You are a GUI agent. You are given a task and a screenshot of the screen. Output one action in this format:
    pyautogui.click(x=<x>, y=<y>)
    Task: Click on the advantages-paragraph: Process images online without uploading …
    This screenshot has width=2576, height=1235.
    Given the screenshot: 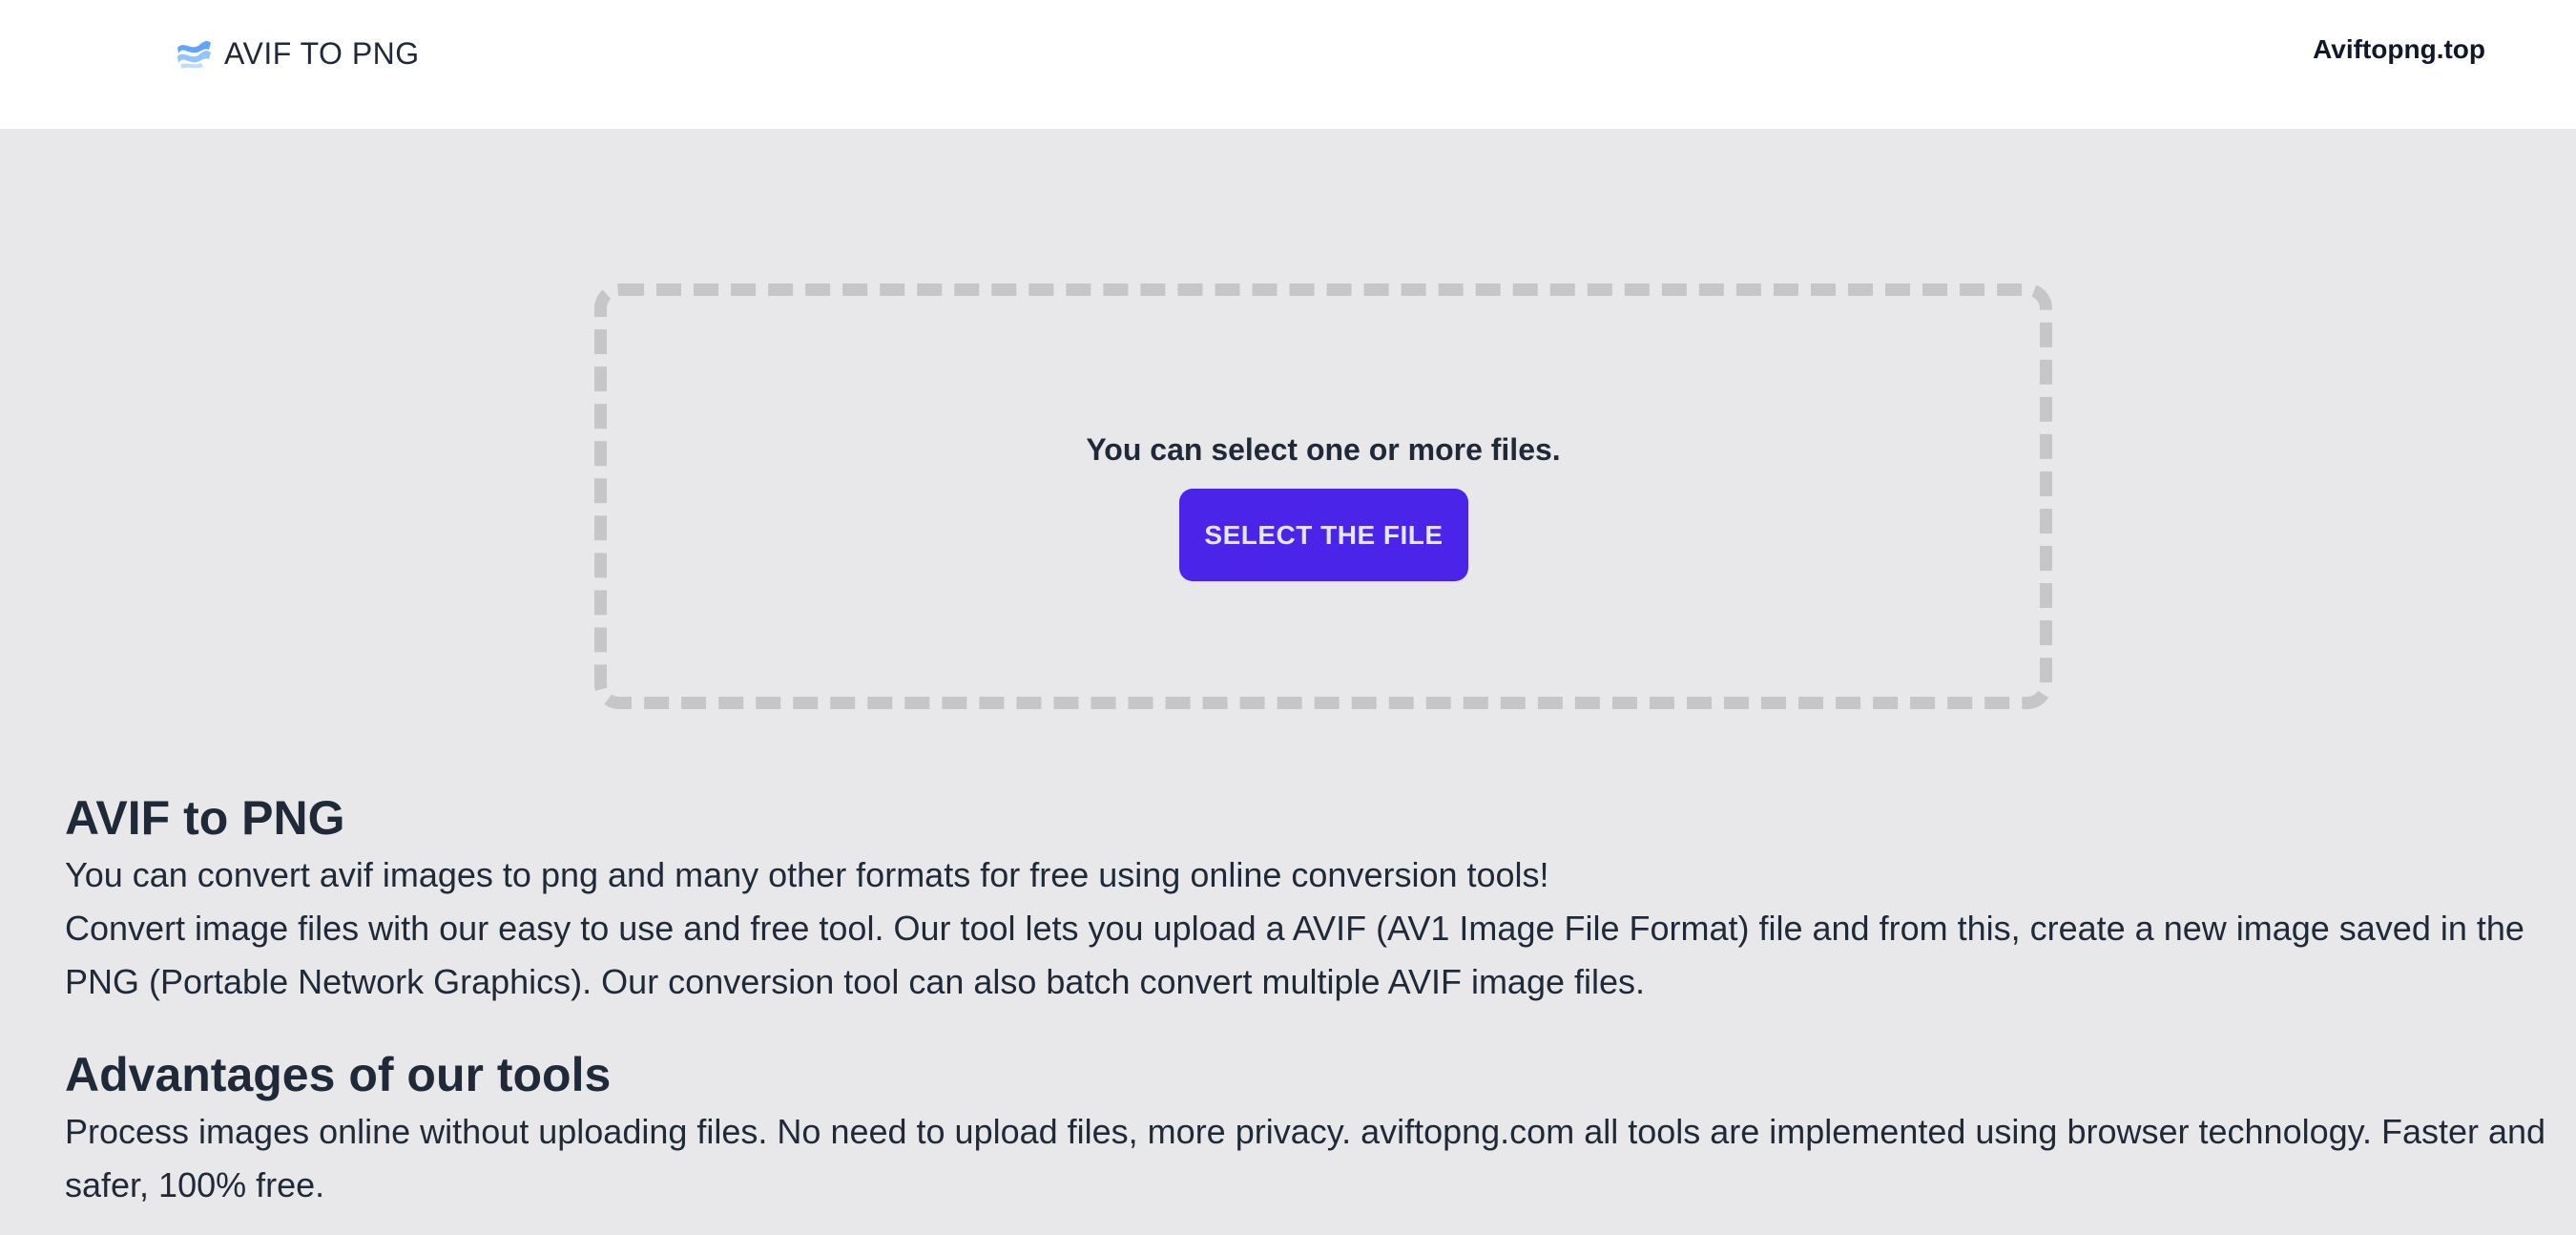 What is the action you would take?
    pyautogui.click(x=1305, y=1158)
    